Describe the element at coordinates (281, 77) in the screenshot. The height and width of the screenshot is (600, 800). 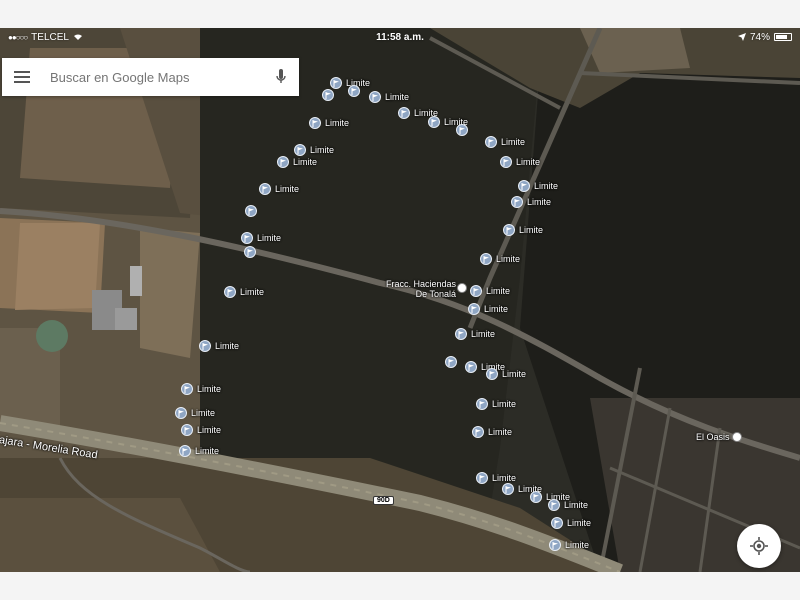
I see `microphone-icon` at that location.